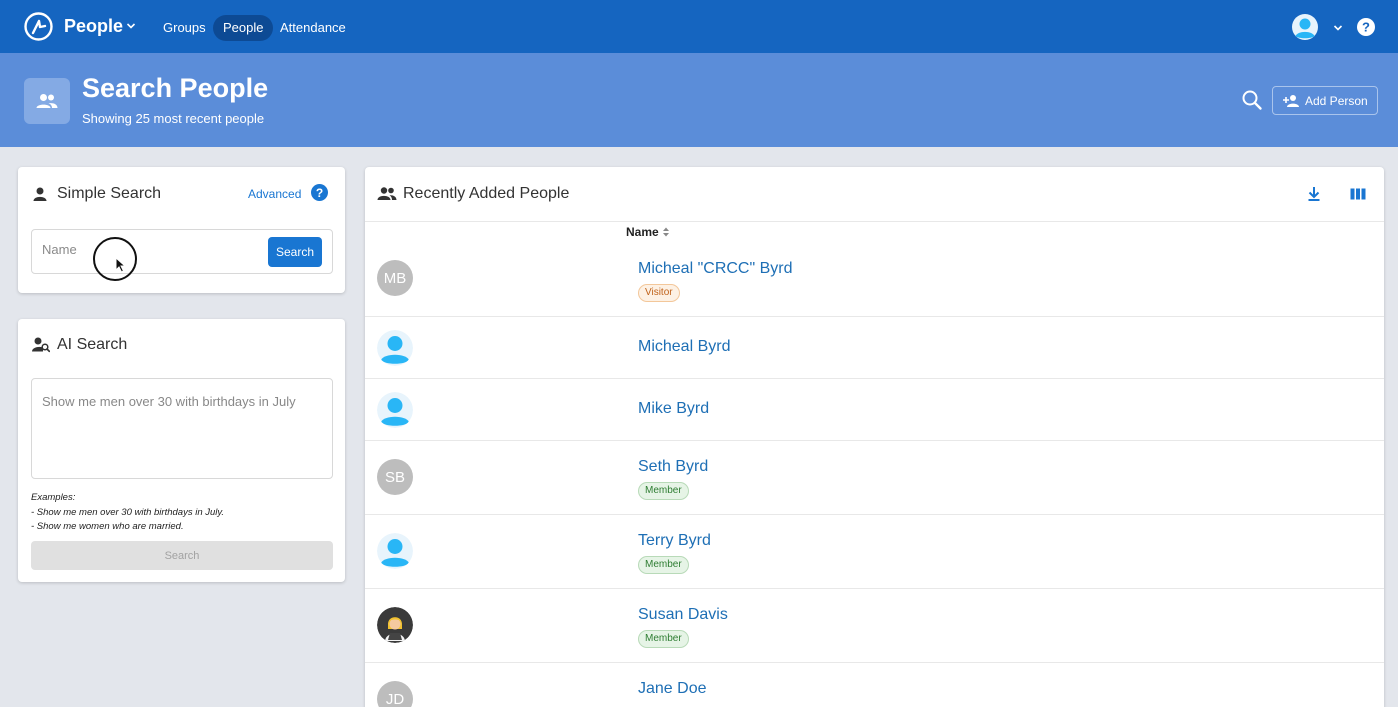 The image size is (1398, 707). Describe the element at coordinates (1291, 100) in the screenshot. I see `person-add-icon` at that location.